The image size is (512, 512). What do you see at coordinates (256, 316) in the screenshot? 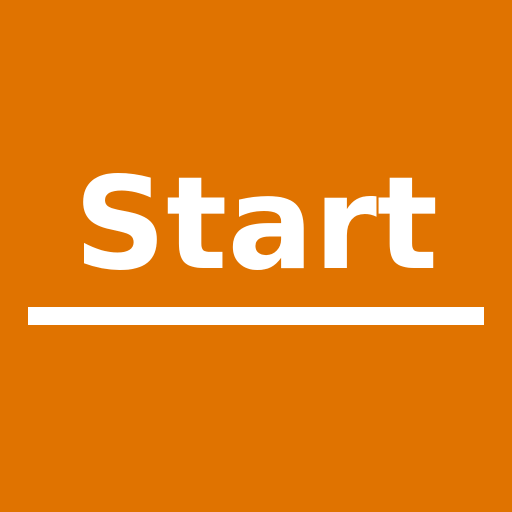
I see `start-underline` at bounding box center [256, 316].